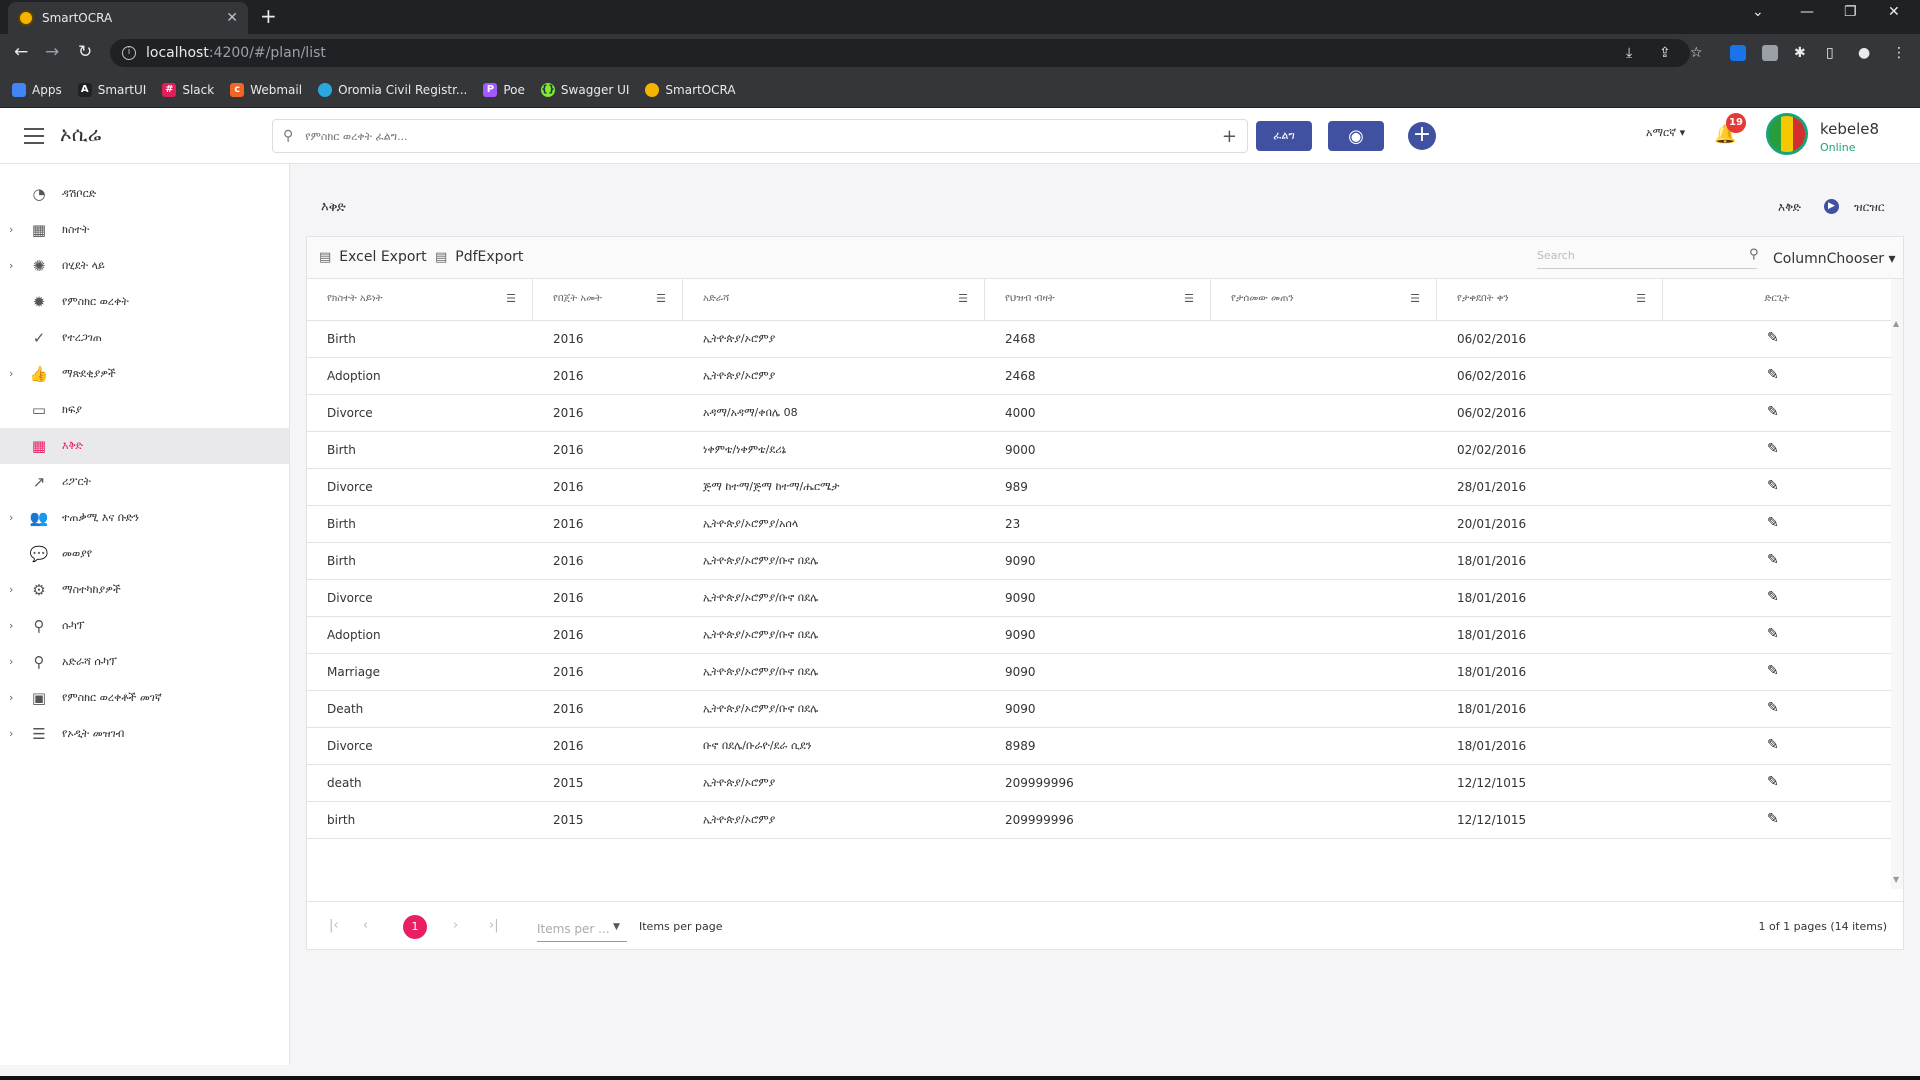  I want to click on sidebar-item: › ⚲ አድራሻ ሱካፕ, so click(144, 662).